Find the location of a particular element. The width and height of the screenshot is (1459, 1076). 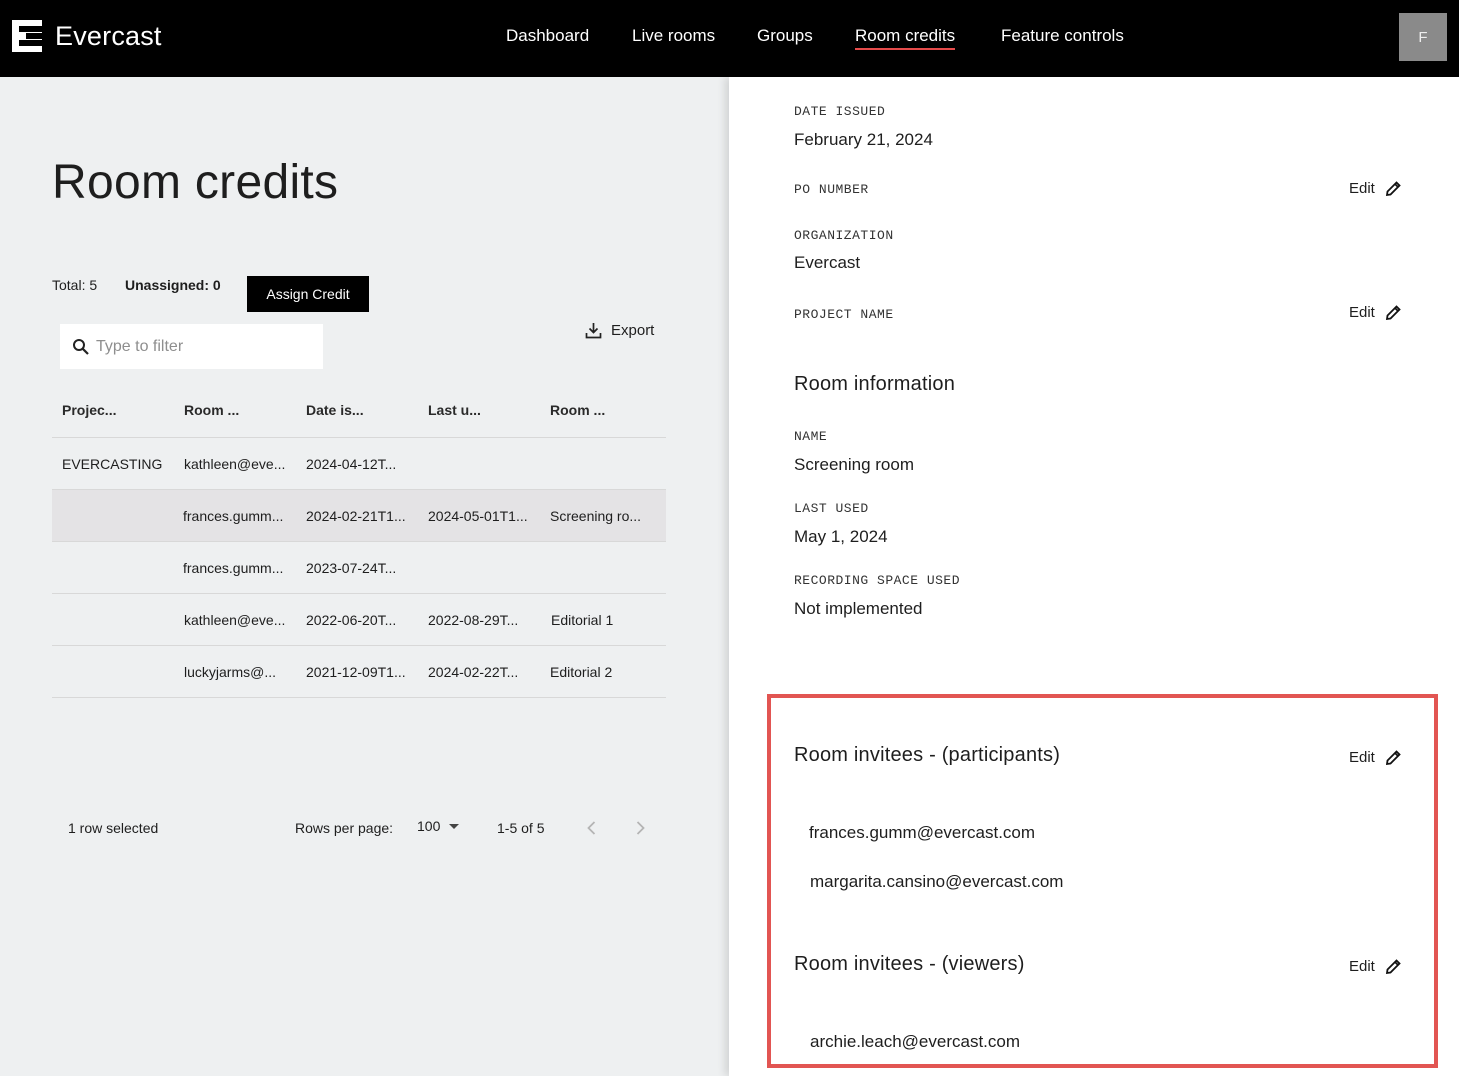

nav-feature-controls: Feature controls is located at coordinates (1062, 36).